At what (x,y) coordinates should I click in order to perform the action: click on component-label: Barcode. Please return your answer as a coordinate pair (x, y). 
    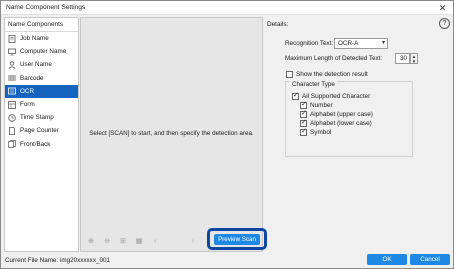
    Looking at the image, I should click on (32, 78).